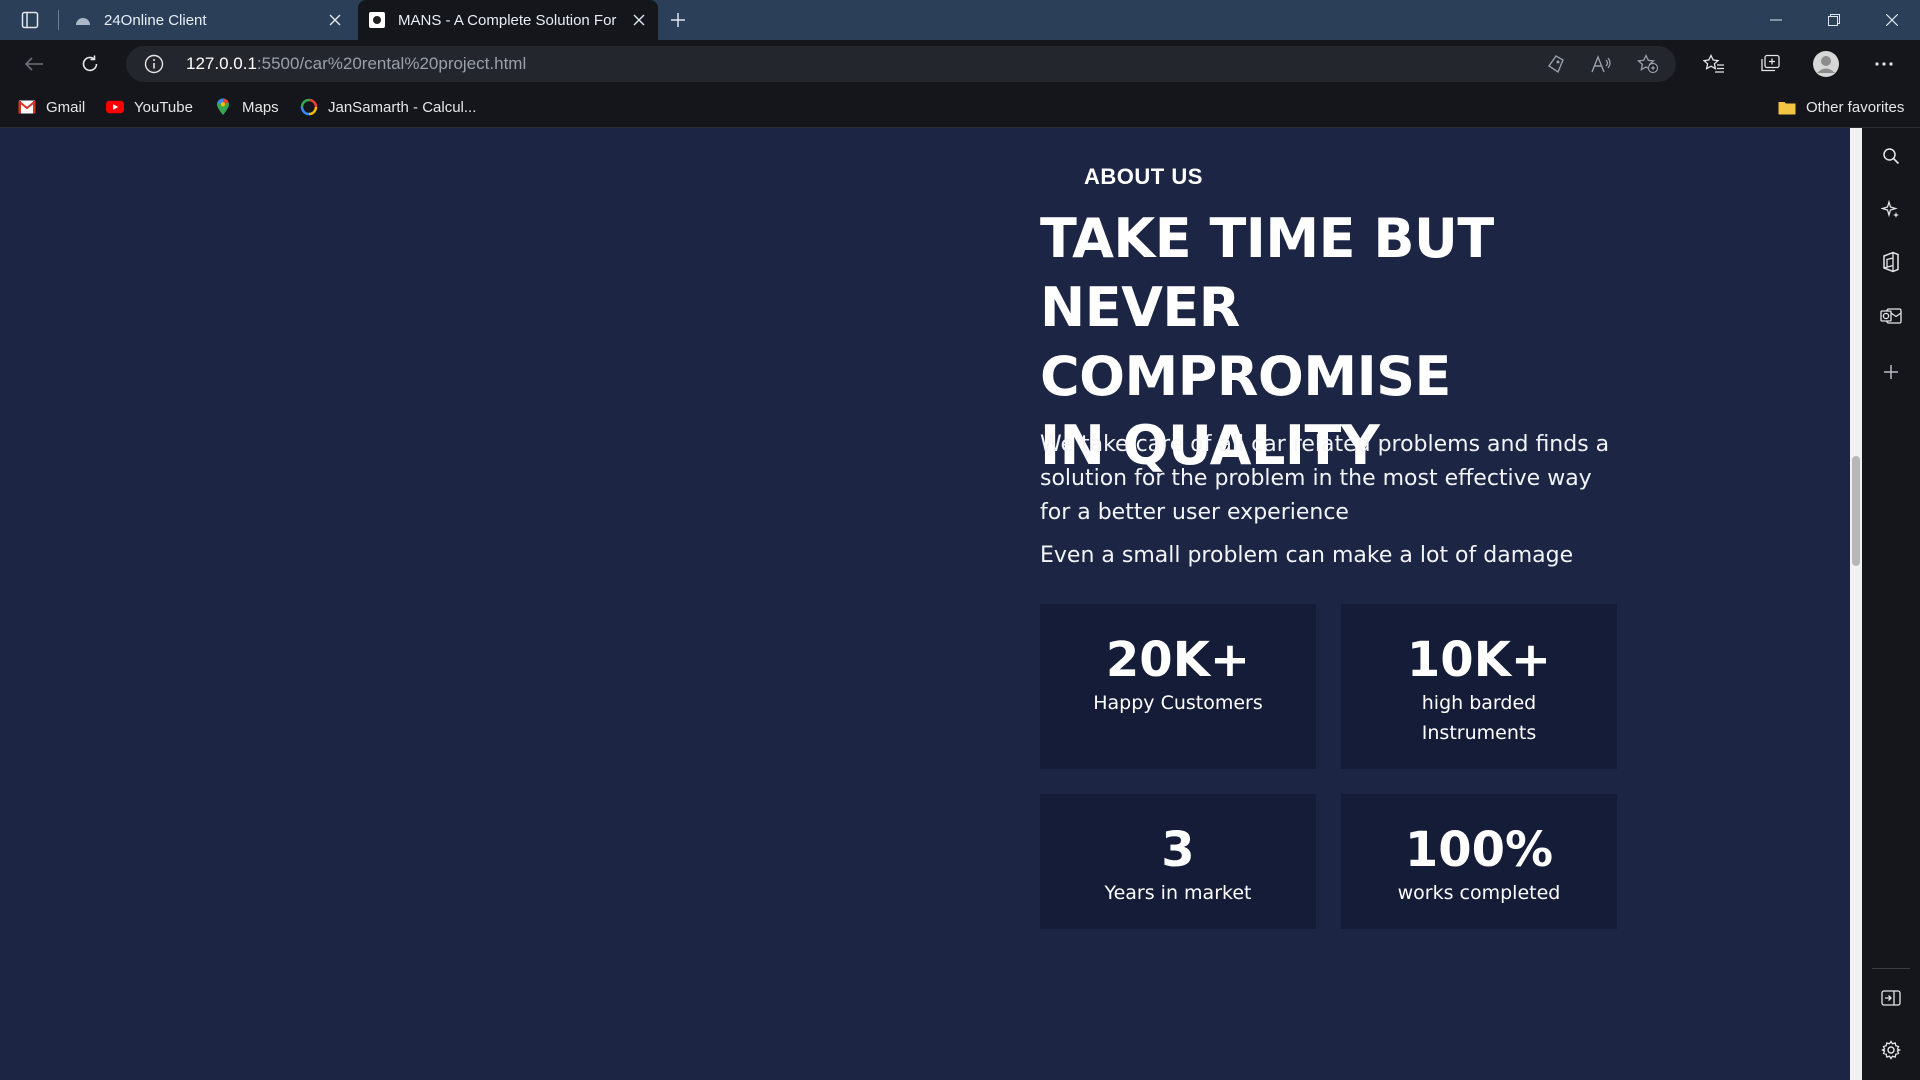 The width and height of the screenshot is (1920, 1080). I want to click on youtube-icon, so click(115, 107).